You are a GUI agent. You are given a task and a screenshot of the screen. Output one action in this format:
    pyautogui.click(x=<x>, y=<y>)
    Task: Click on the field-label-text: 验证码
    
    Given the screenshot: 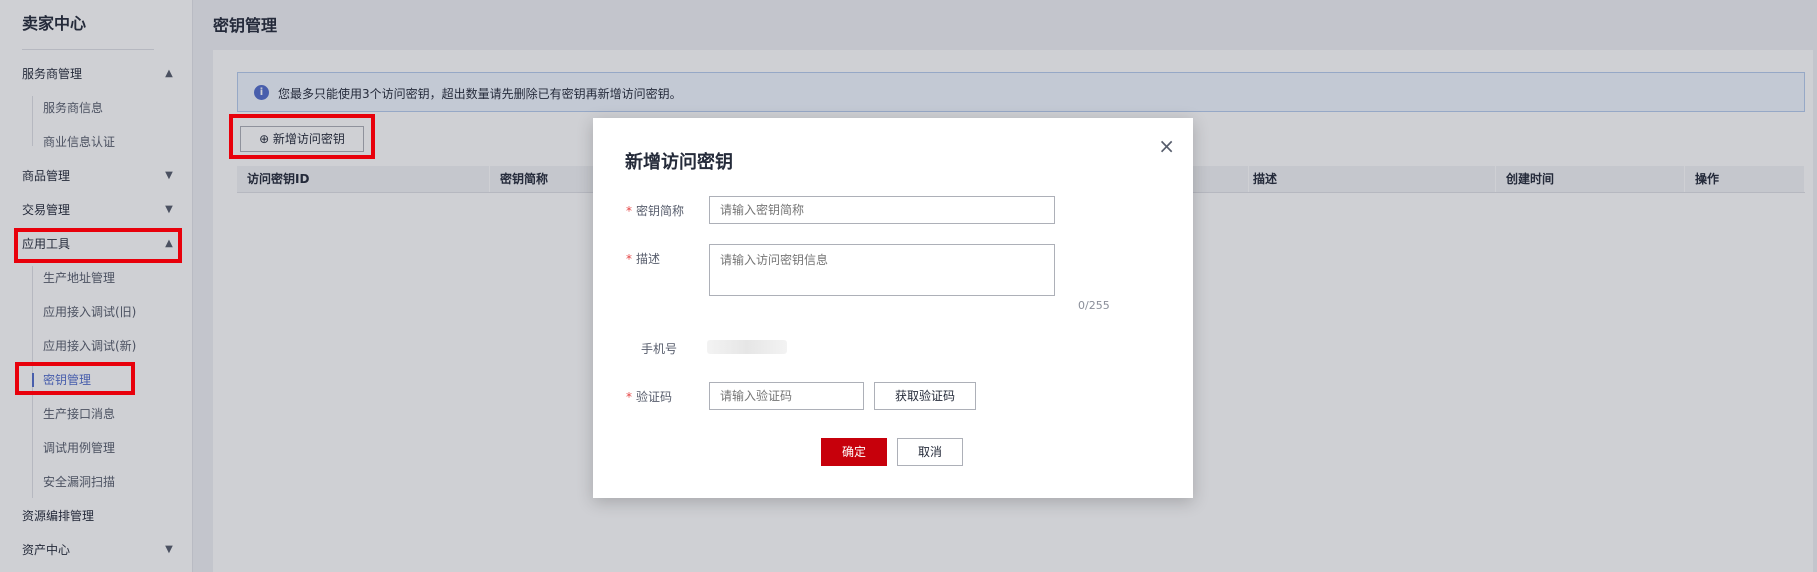 What is the action you would take?
    pyautogui.click(x=654, y=397)
    